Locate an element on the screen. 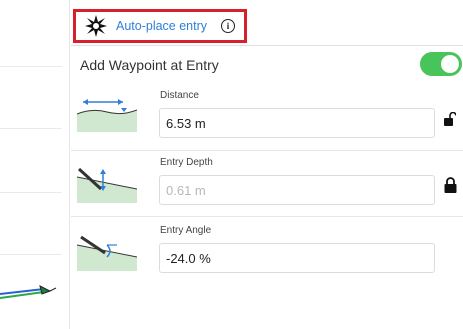 This screenshot has height=329, width=463. auto-place-entry-button: Auto-place entry i is located at coordinates (160, 26).